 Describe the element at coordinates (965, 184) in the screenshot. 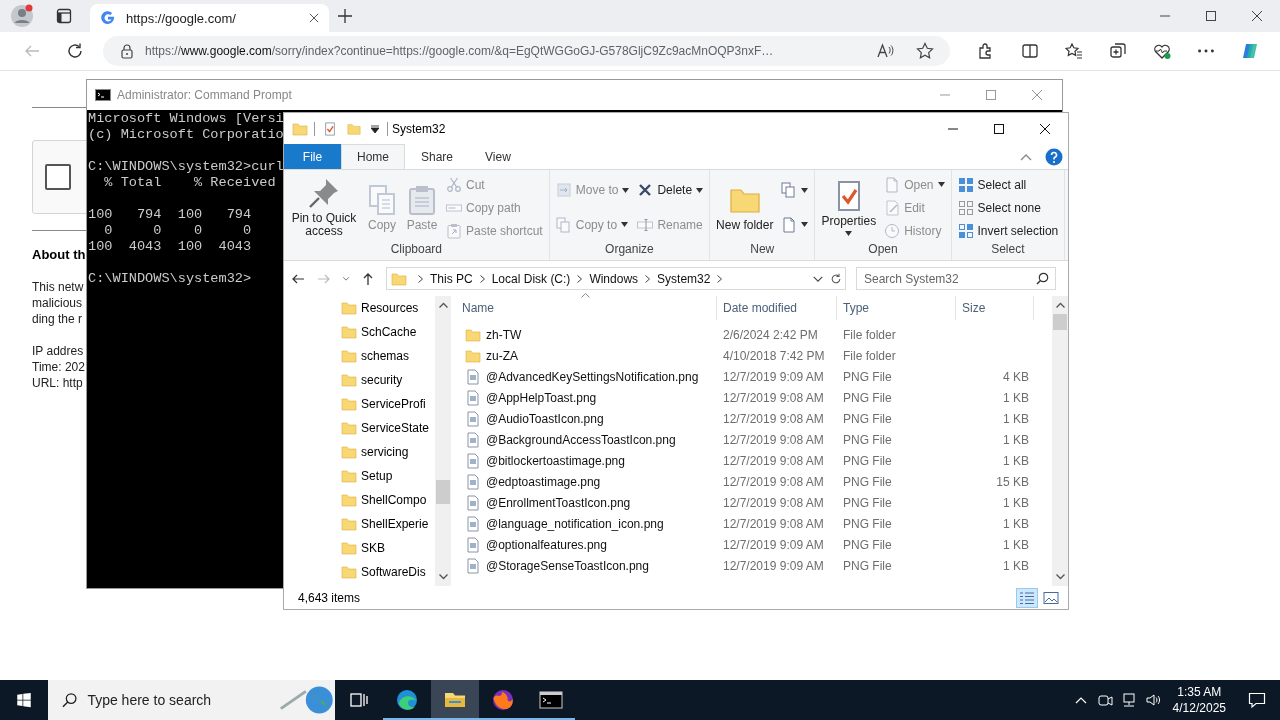

I see `grid-icon` at that location.